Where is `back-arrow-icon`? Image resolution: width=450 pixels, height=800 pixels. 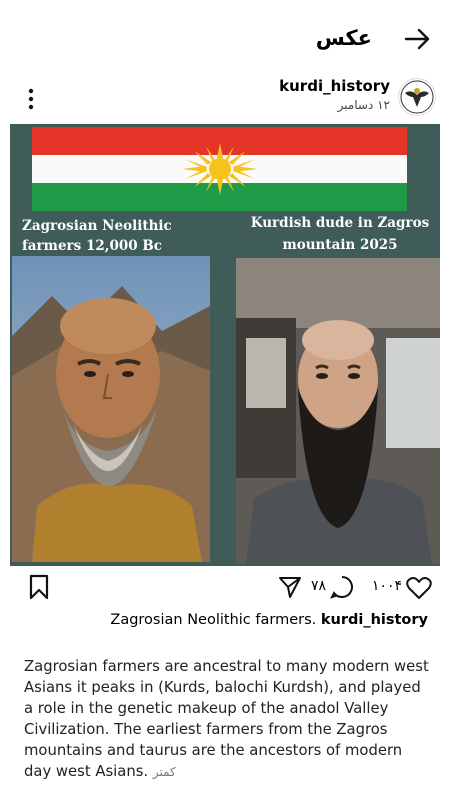 back-arrow-icon is located at coordinates (417, 39).